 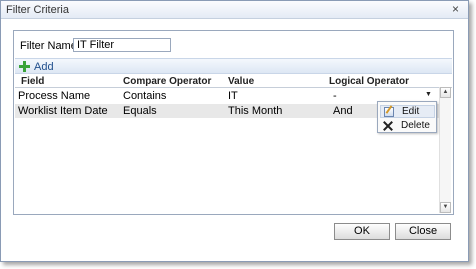 I want to click on filter-name-input, so click(x=122, y=45).